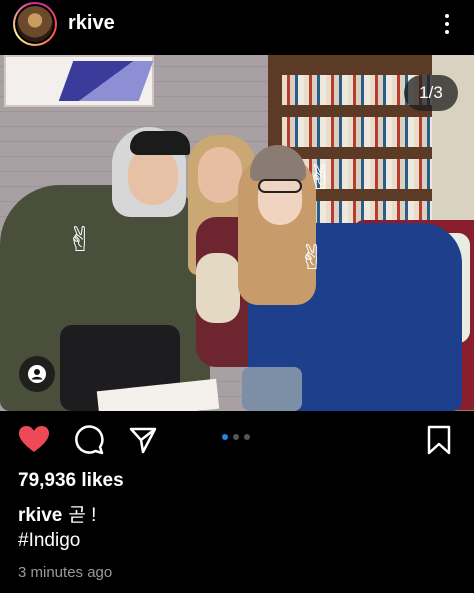 This screenshot has width=474, height=593. I want to click on avatar-image, so click(35, 24).